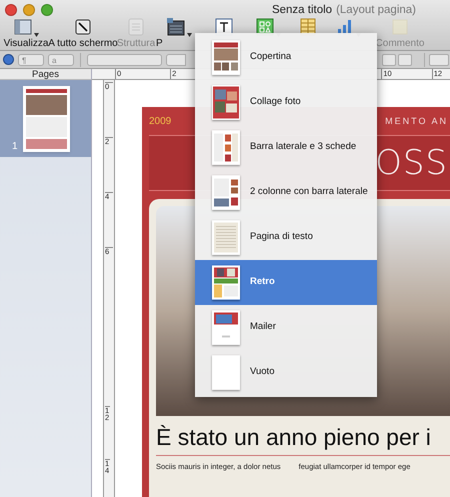 Image resolution: width=450 pixels, height=497 pixels. I want to click on toolbar-button: Visualizza, so click(26, 33).